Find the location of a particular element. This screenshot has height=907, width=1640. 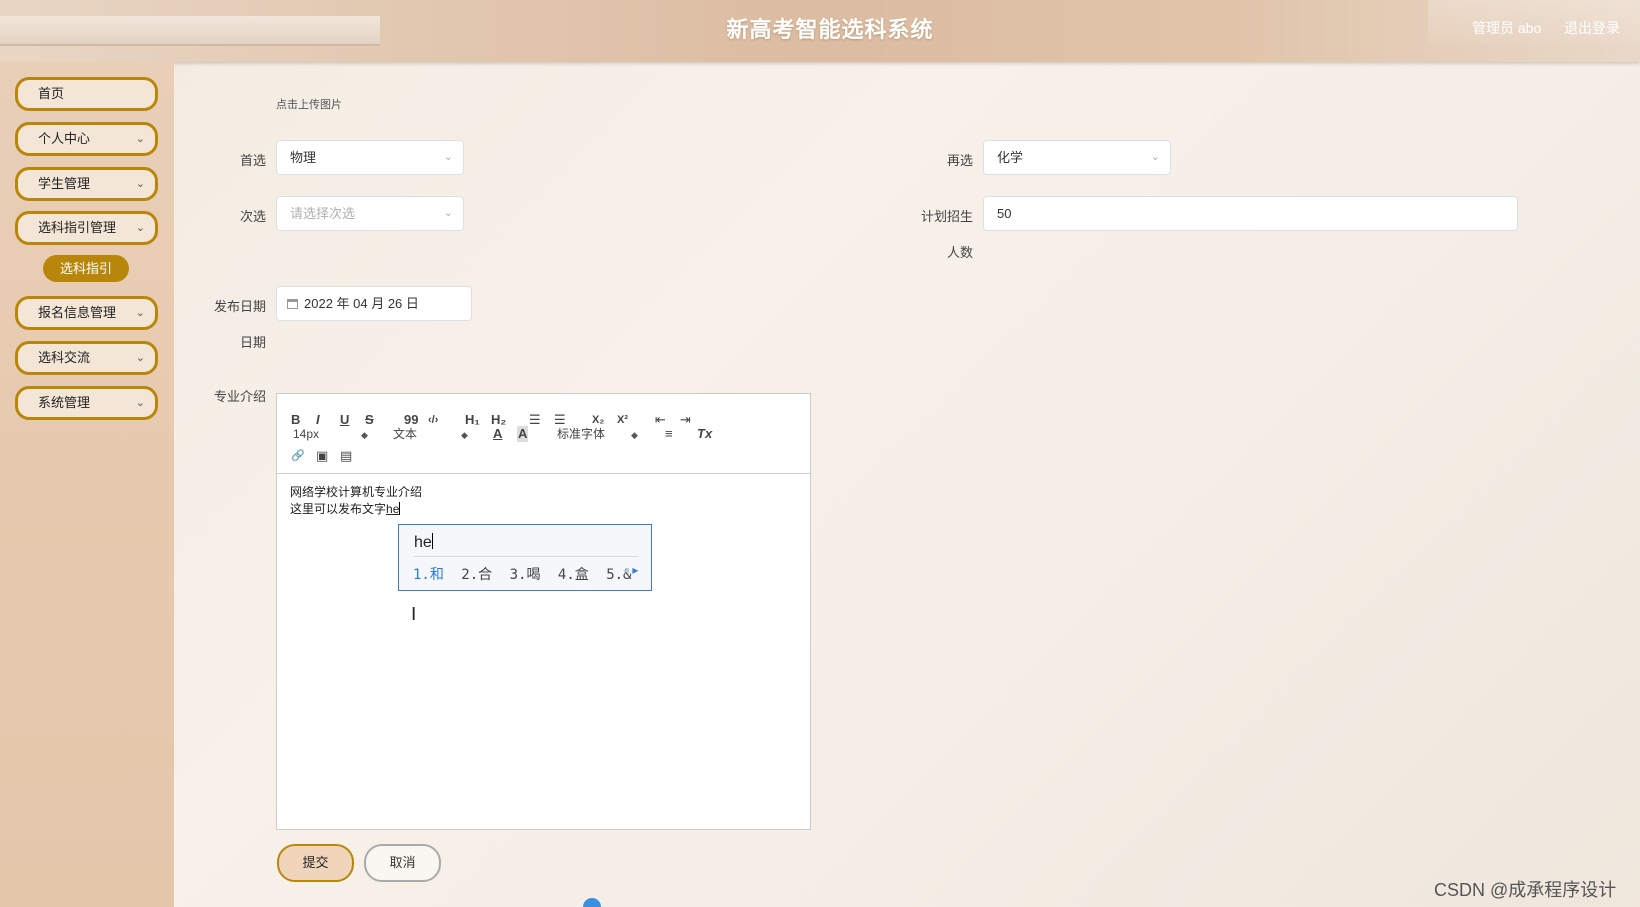

font-size-picker: 14px ◆ is located at coordinates (333, 434).